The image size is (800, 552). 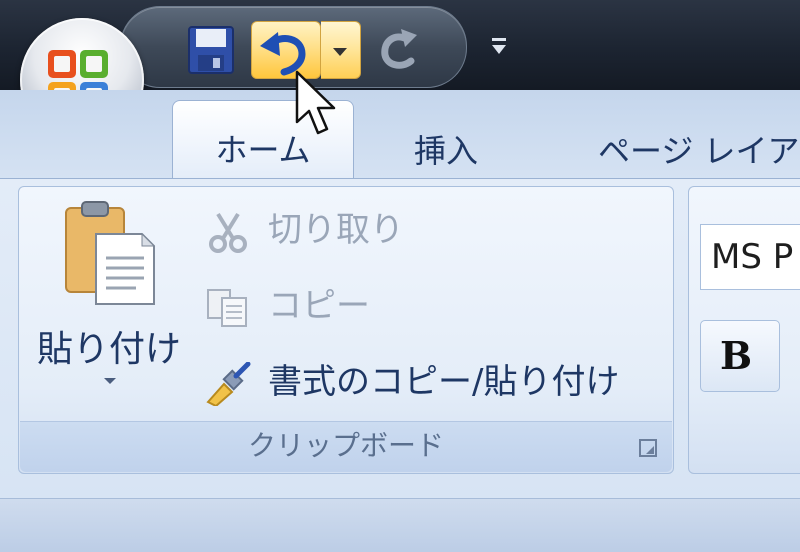 I want to click on save-button, so click(x=211, y=50).